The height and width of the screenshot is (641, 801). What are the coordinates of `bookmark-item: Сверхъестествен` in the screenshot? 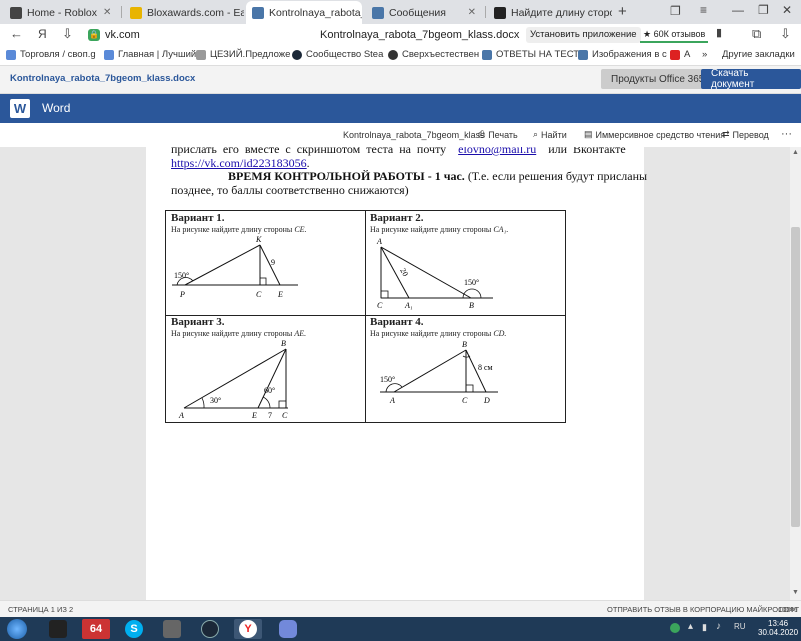 It's located at (433, 54).